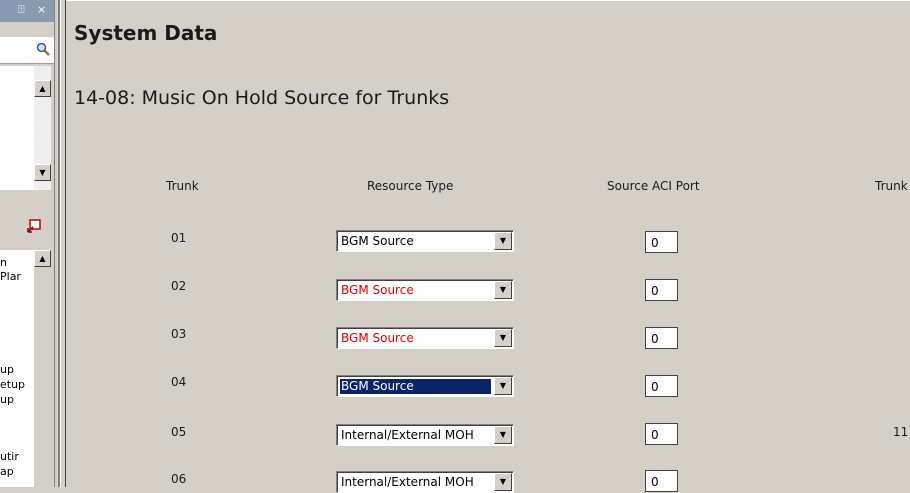  I want to click on list-item: n, so click(3, 262).